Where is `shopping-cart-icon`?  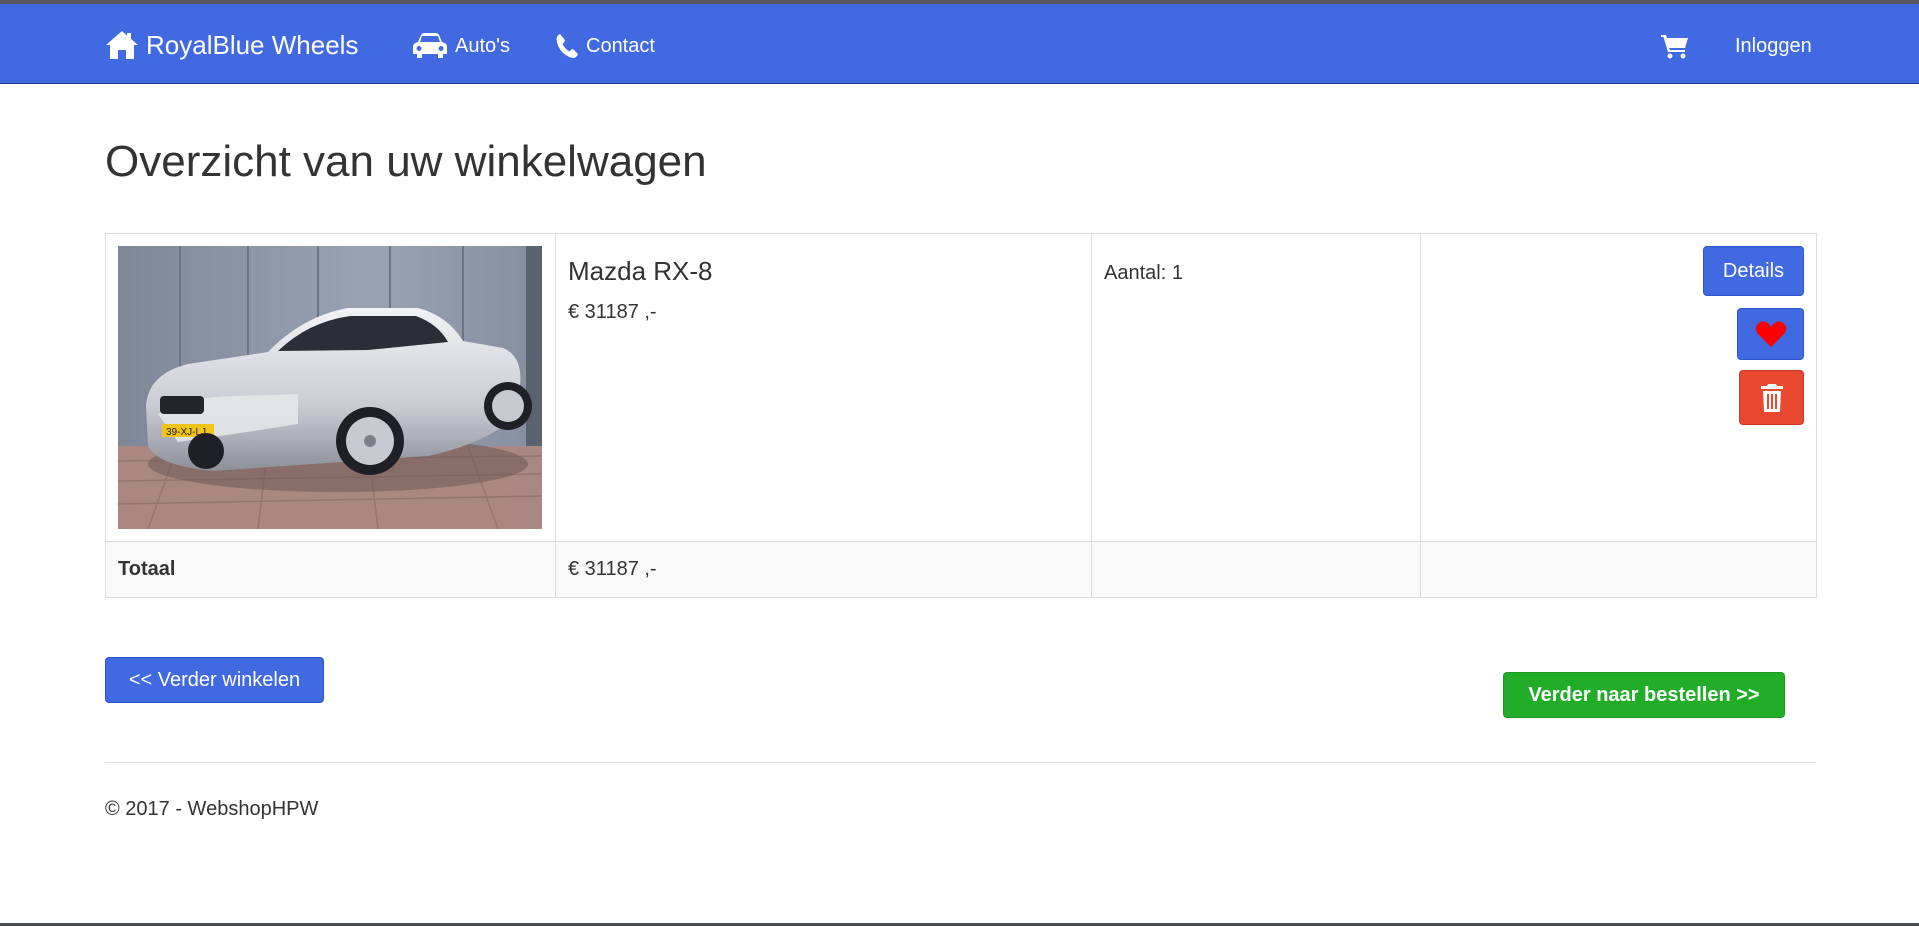 shopping-cart-icon is located at coordinates (1675, 46).